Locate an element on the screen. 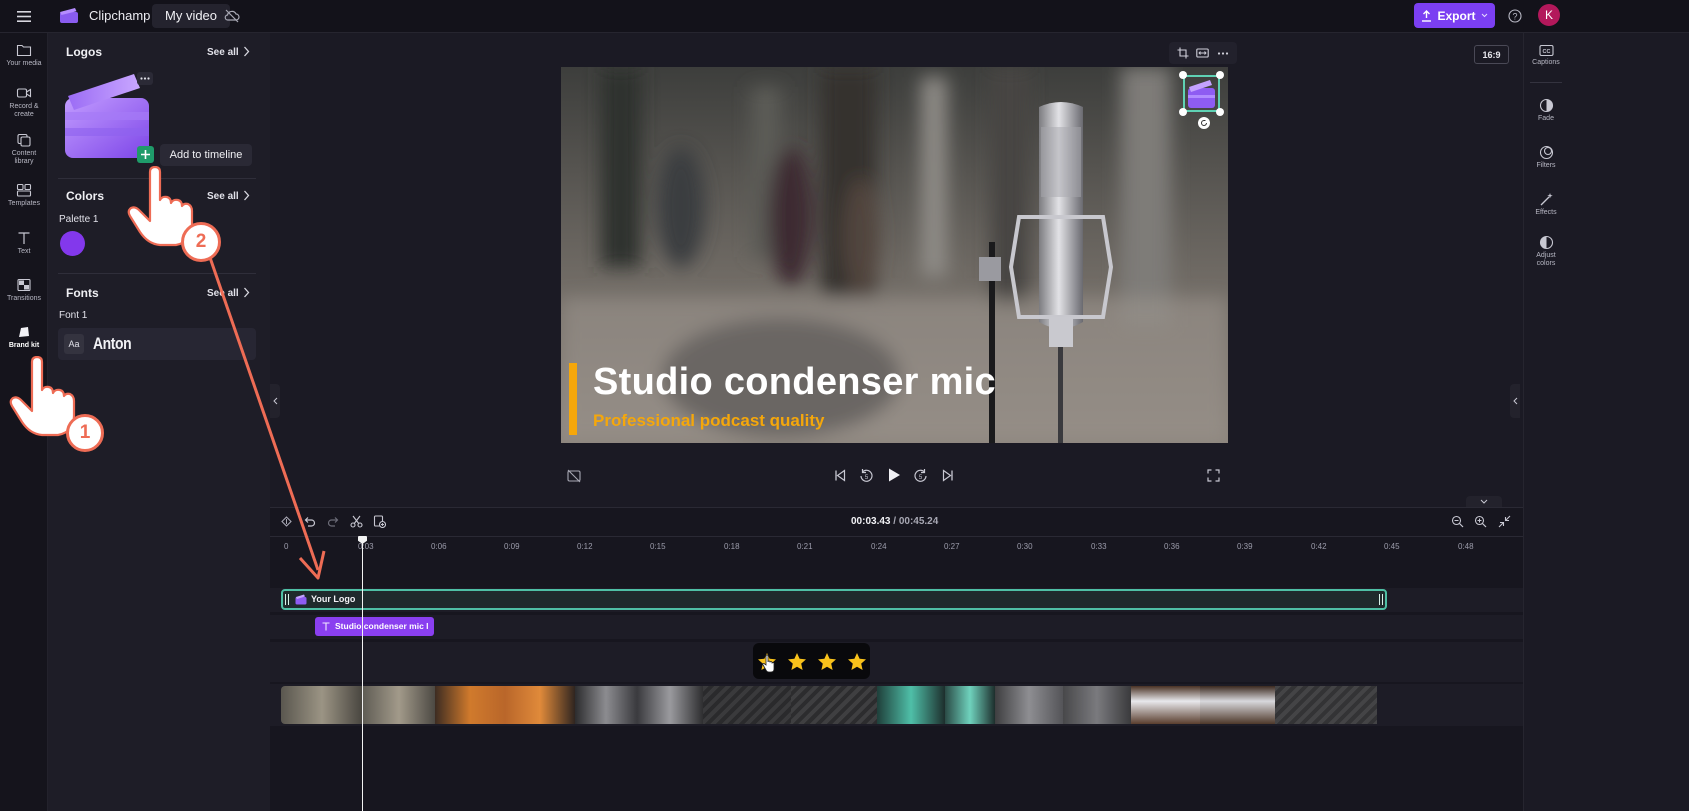  sidebar-item-label: Transitions is located at coordinates (24, 298).